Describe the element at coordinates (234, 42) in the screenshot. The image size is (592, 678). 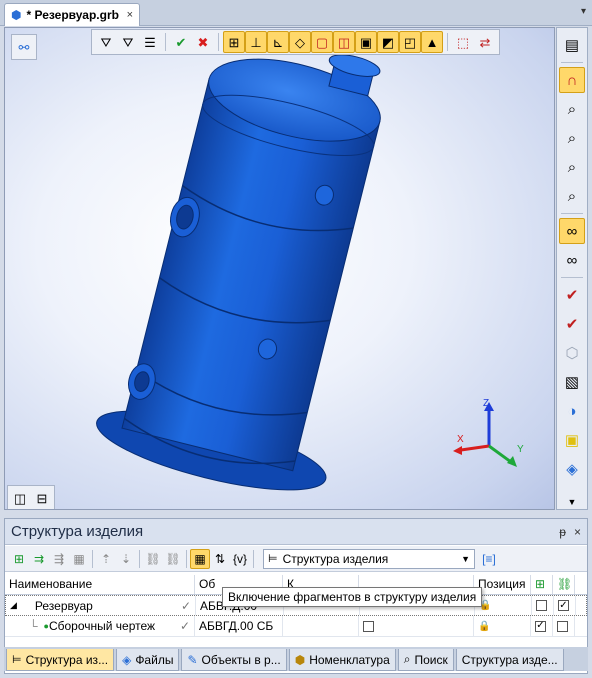
I see `filter-faces-icon: ⊞` at that location.